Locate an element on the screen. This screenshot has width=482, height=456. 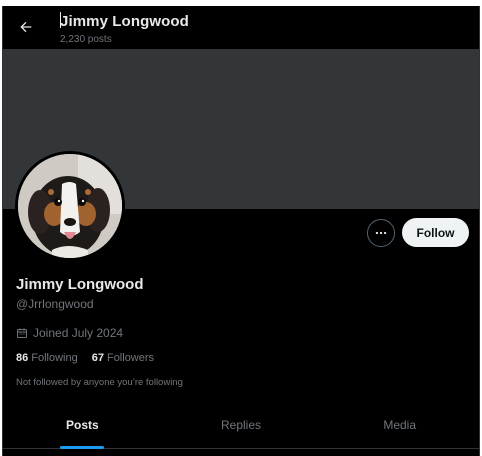
back-button is located at coordinates (26, 27).